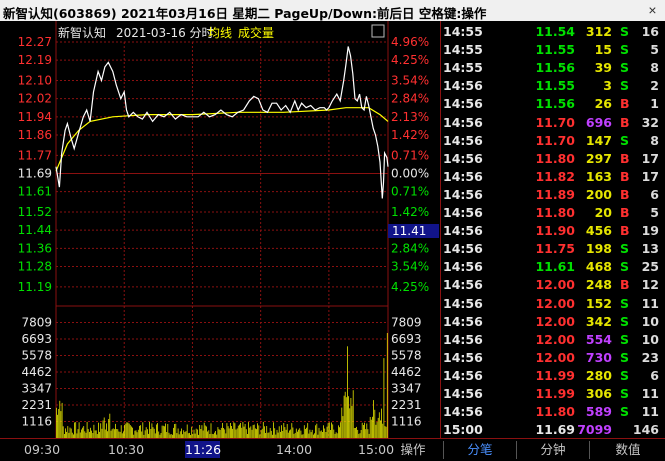  Describe the element at coordinates (654, 212) in the screenshot. I see `tick-count: 5` at that location.